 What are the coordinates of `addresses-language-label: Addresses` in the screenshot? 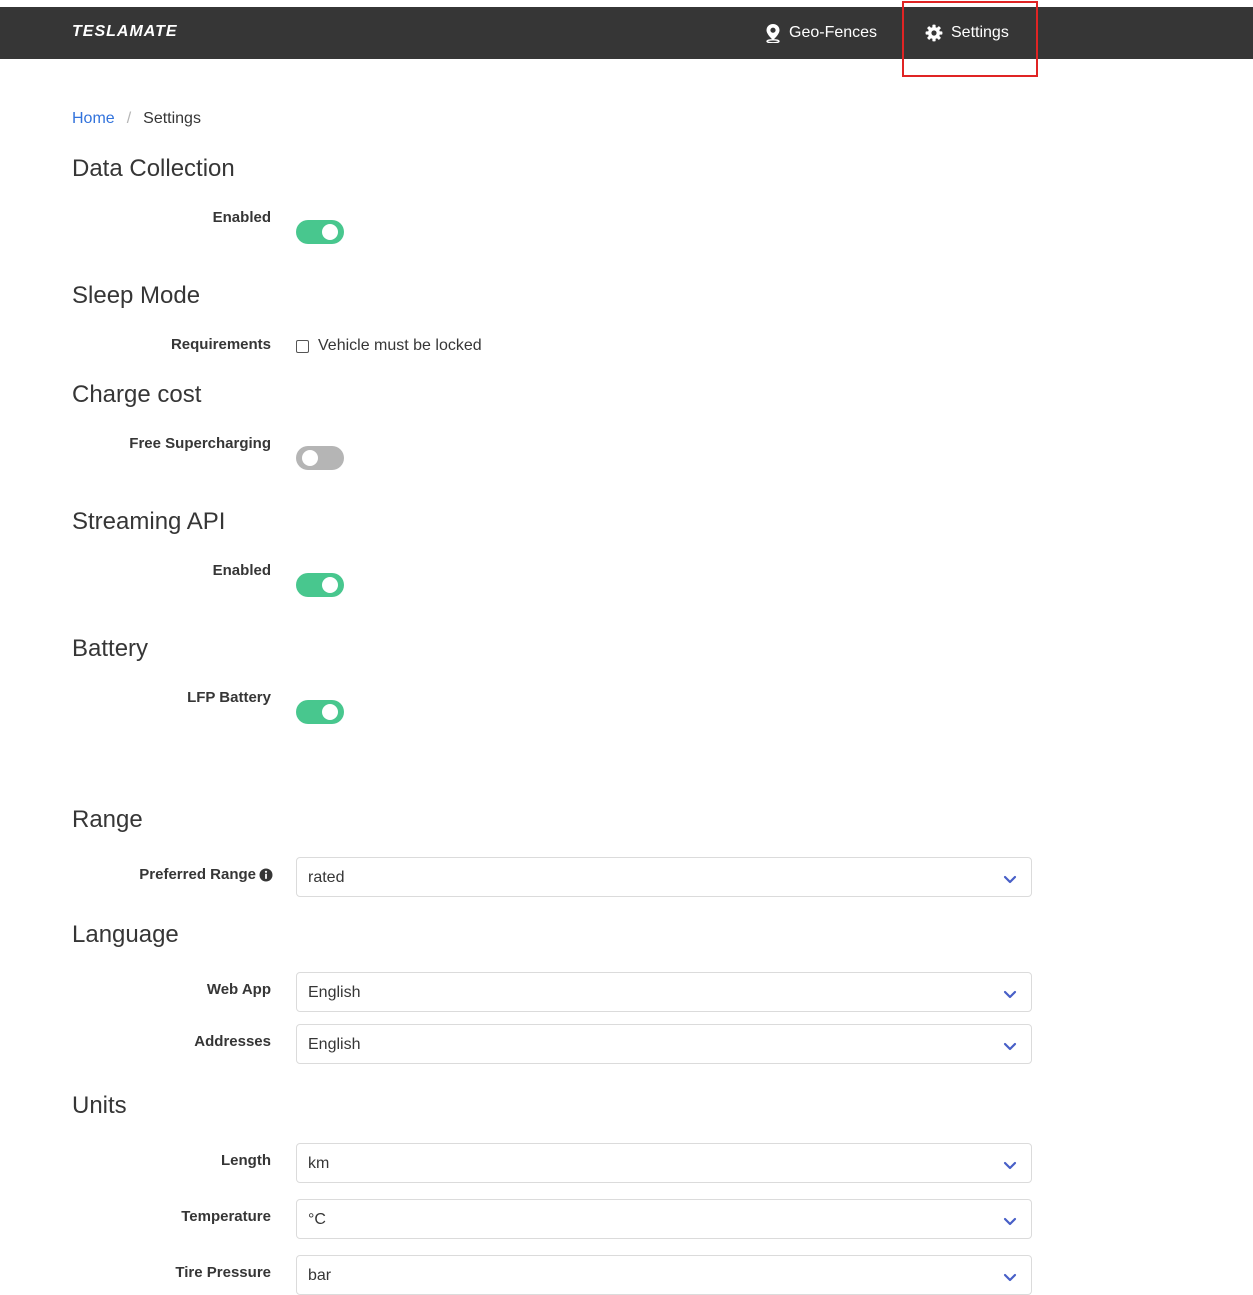 It's located at (232, 1041).